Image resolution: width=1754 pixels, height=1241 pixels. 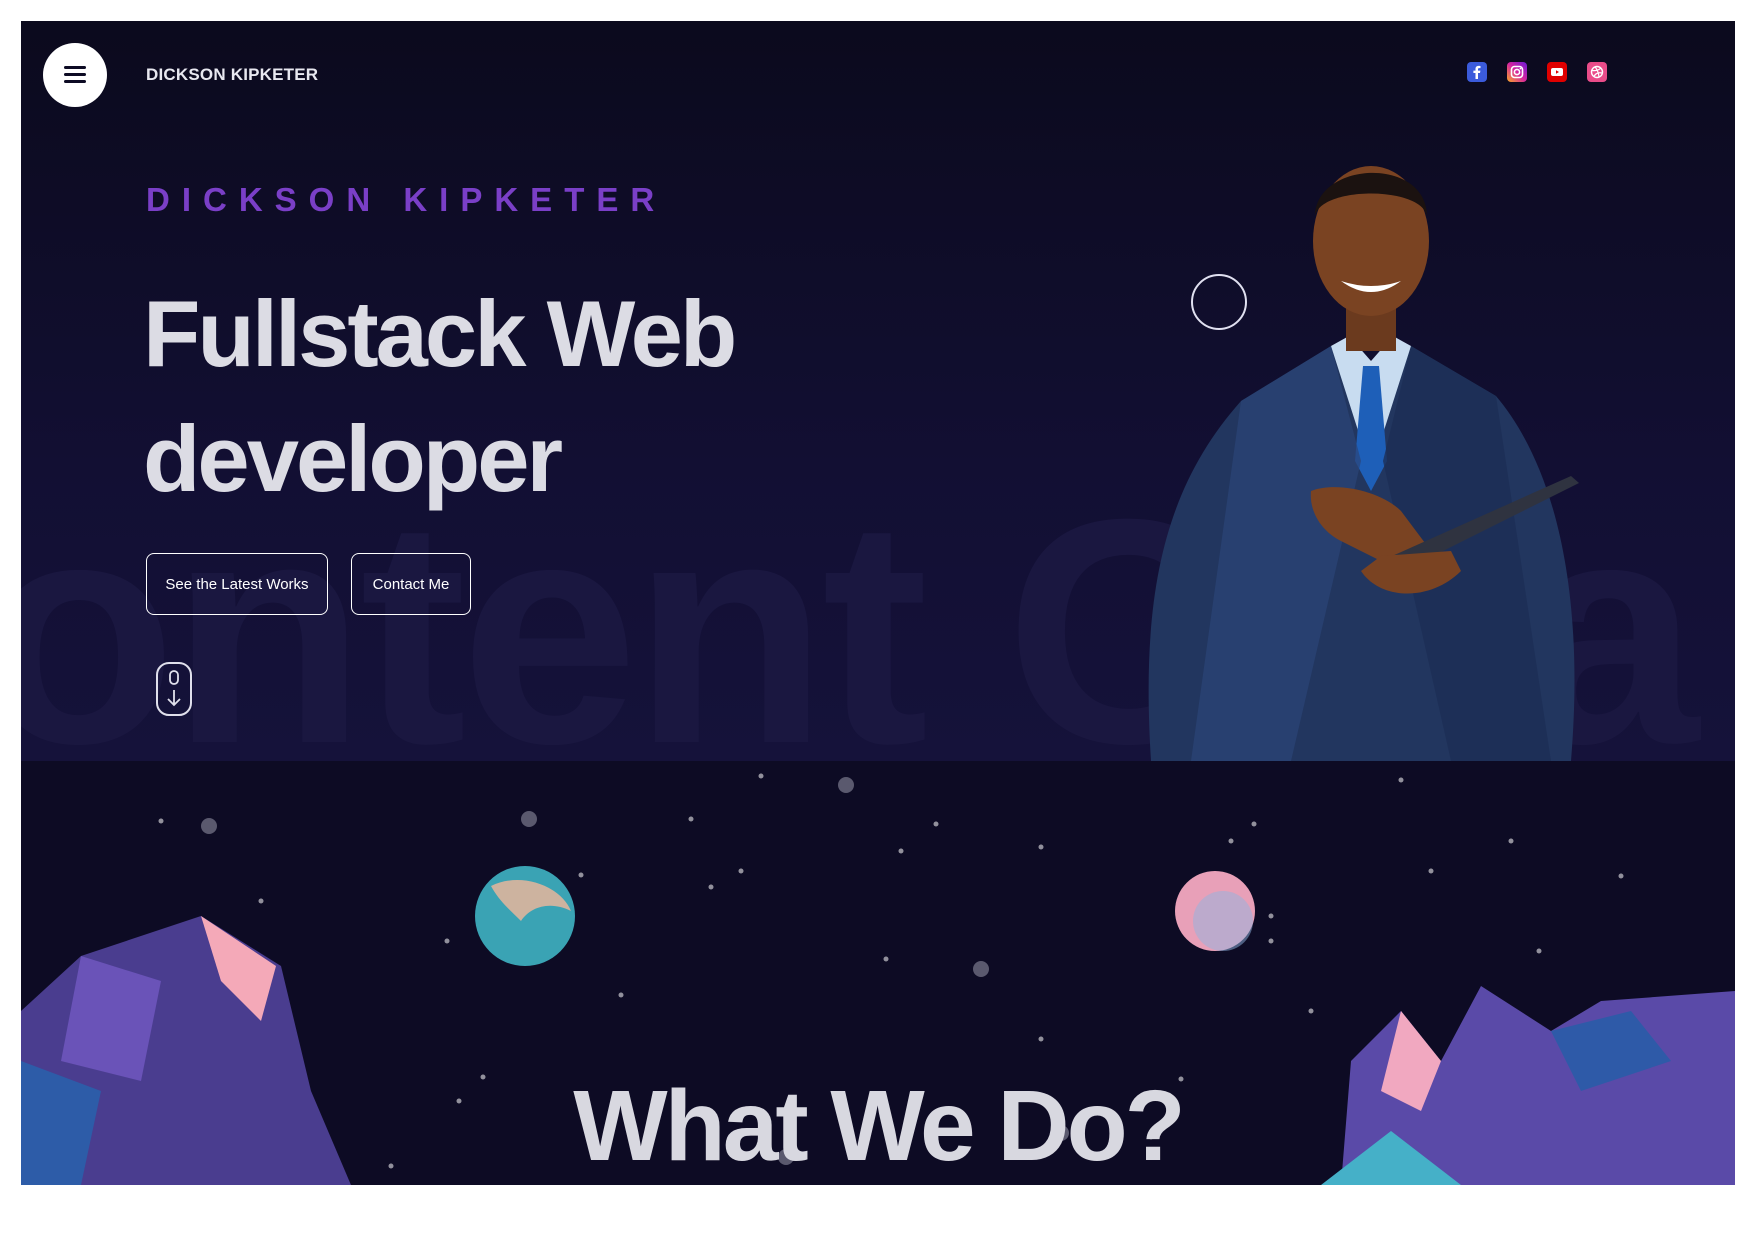 I want to click on section-title: What We Do?, so click(x=879, y=1126).